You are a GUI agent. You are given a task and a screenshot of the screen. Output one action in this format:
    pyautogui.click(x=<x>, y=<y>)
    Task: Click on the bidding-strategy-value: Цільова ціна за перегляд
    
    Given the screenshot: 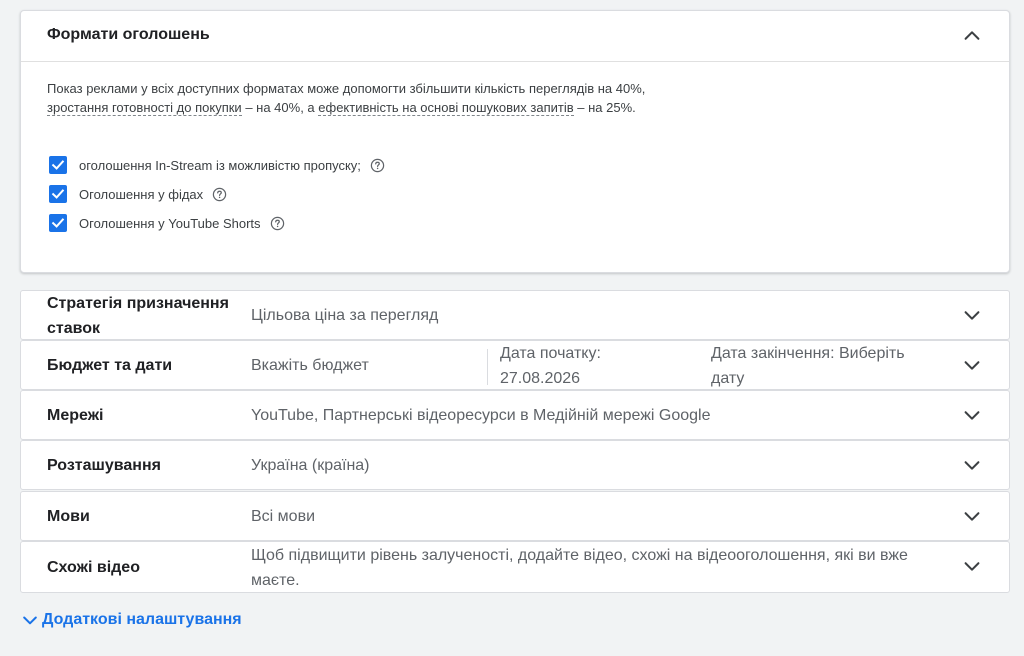 What is the action you would take?
    pyautogui.click(x=345, y=315)
    